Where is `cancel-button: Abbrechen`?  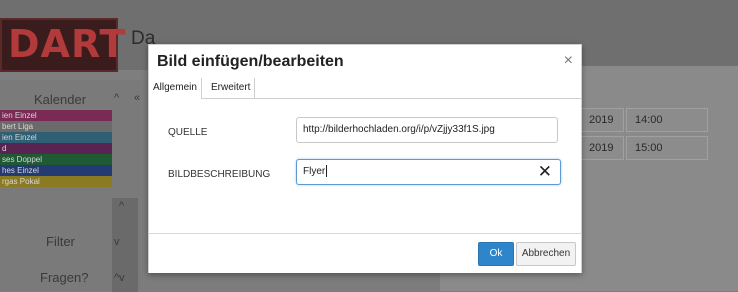 cancel-button: Abbrechen is located at coordinates (546, 254).